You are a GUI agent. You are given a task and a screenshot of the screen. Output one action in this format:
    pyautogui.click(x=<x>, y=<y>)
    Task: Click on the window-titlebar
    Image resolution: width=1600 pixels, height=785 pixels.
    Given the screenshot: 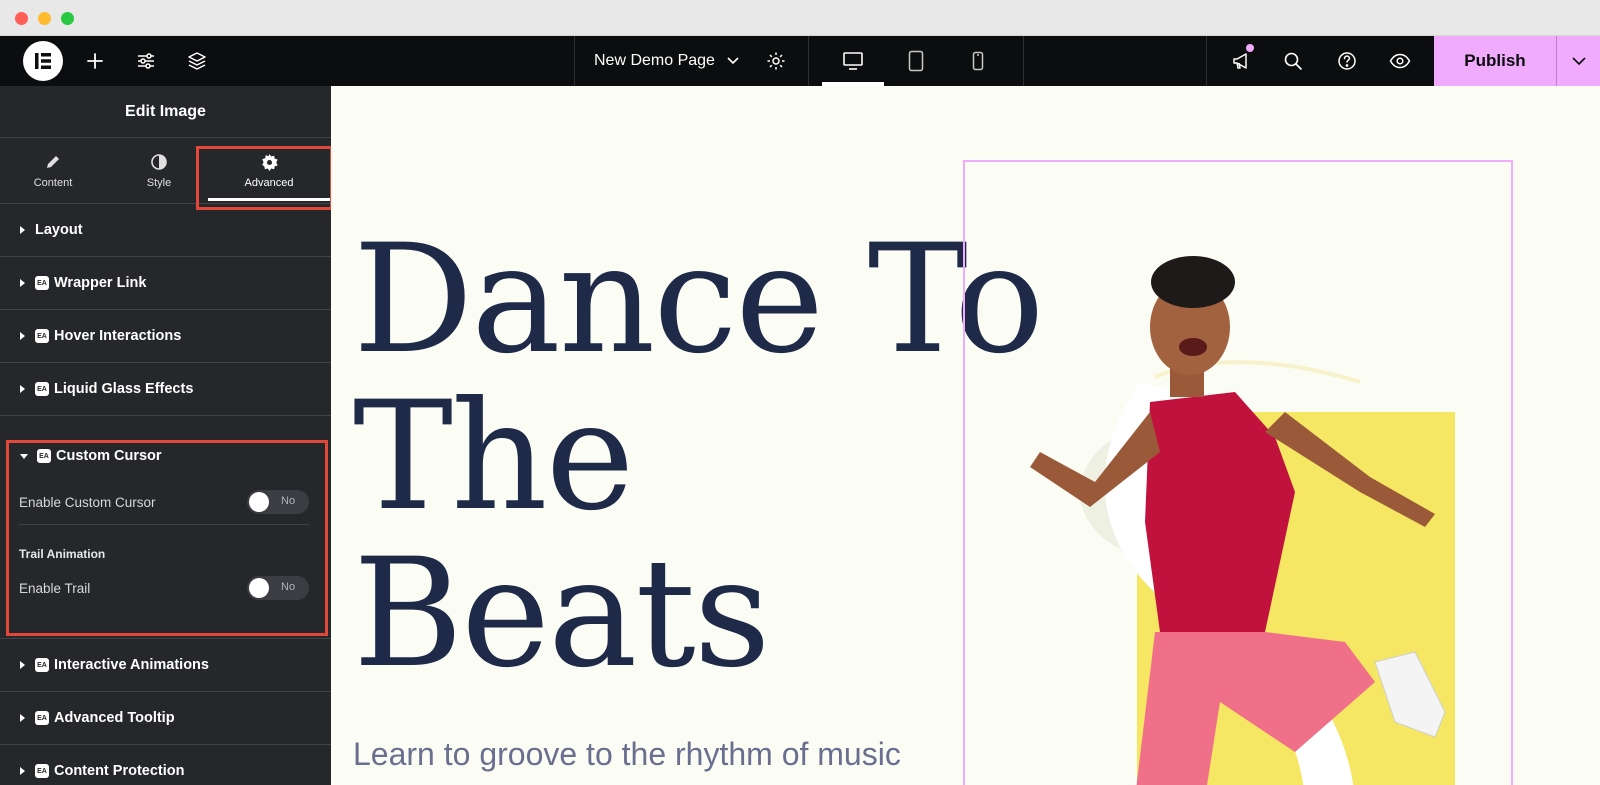 What is the action you would take?
    pyautogui.click(x=800, y=18)
    